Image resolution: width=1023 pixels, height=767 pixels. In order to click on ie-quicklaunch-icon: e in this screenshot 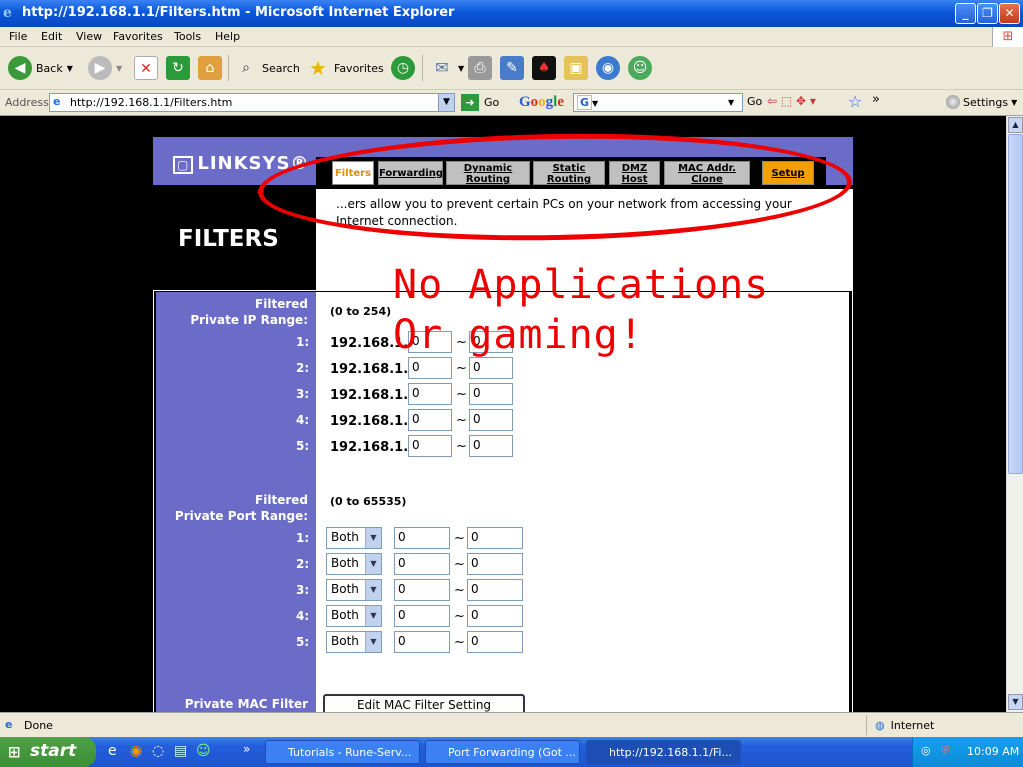, I will do `click(112, 751)`.